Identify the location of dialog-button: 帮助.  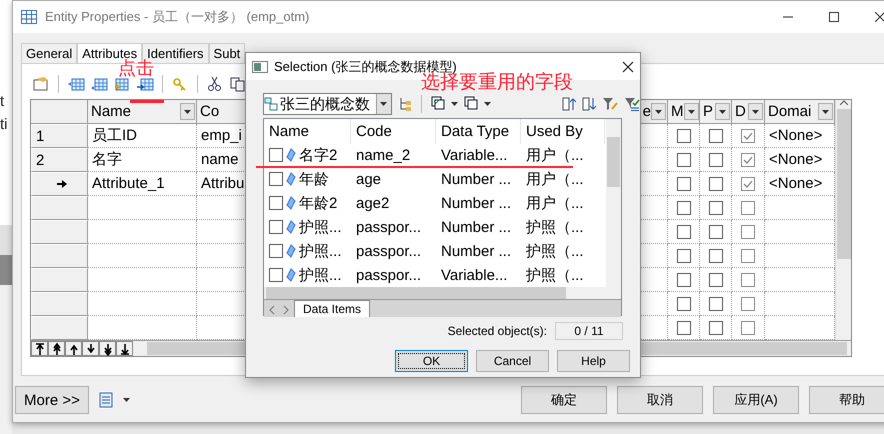
(846, 400).